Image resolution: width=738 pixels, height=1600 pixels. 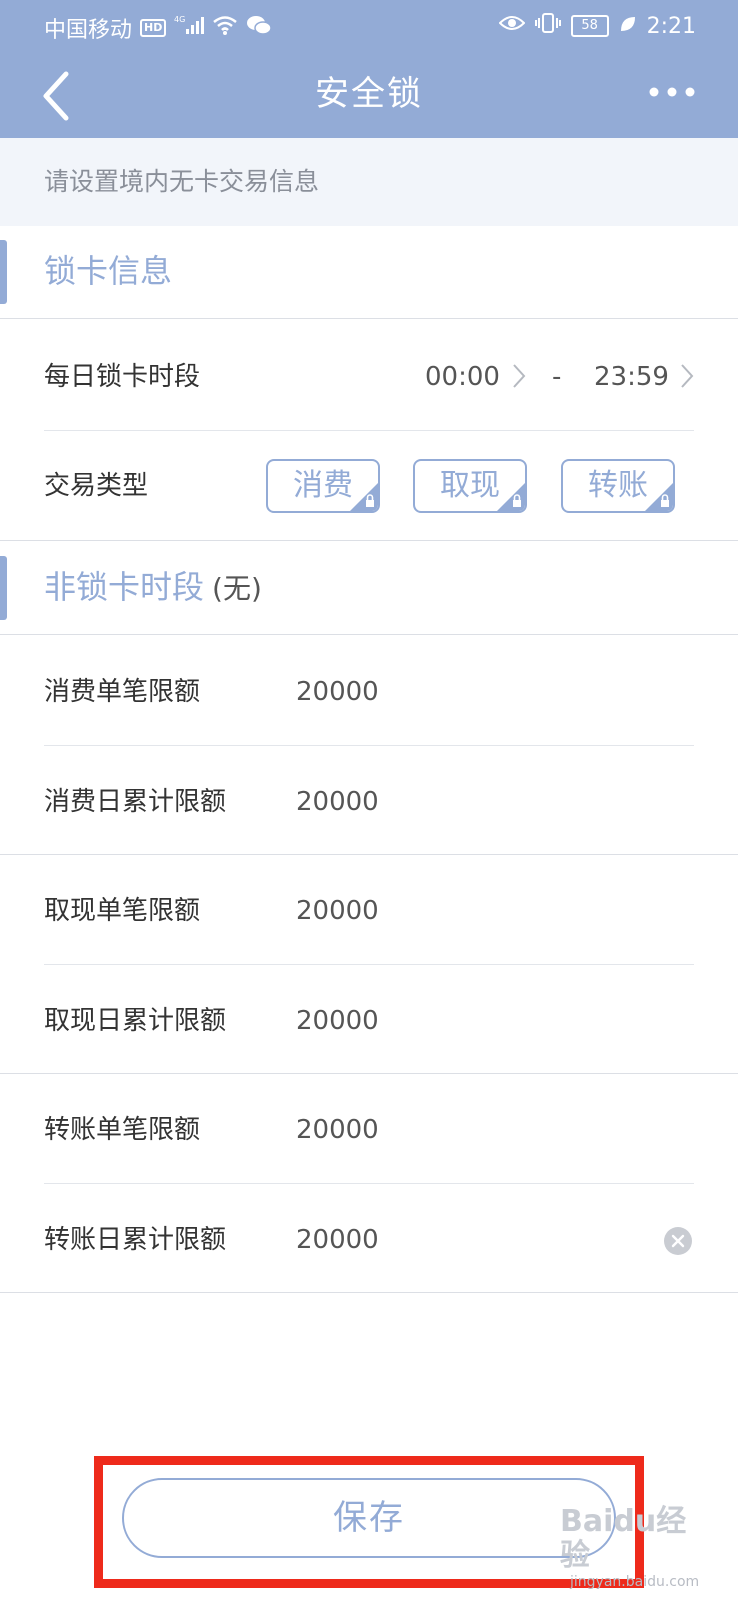 I want to click on limit-label: 取现单笔限额, so click(x=122, y=911).